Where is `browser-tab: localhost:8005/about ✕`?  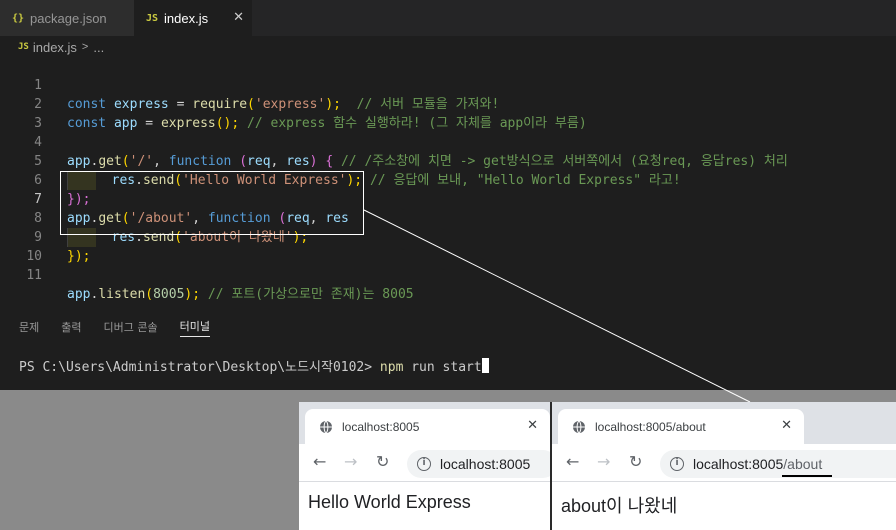
browser-tab: localhost:8005/about ✕ is located at coordinates (681, 426).